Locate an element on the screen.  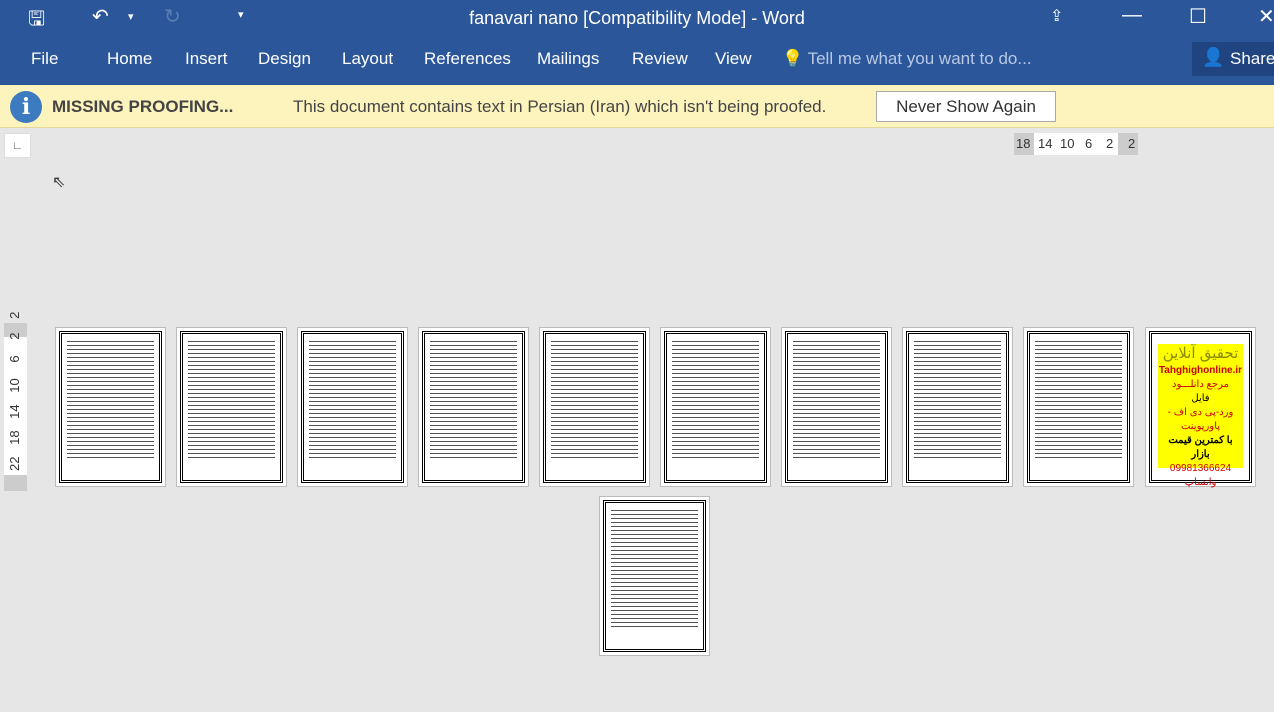
person-add-icon: 👤 is located at coordinates (1213, 57).